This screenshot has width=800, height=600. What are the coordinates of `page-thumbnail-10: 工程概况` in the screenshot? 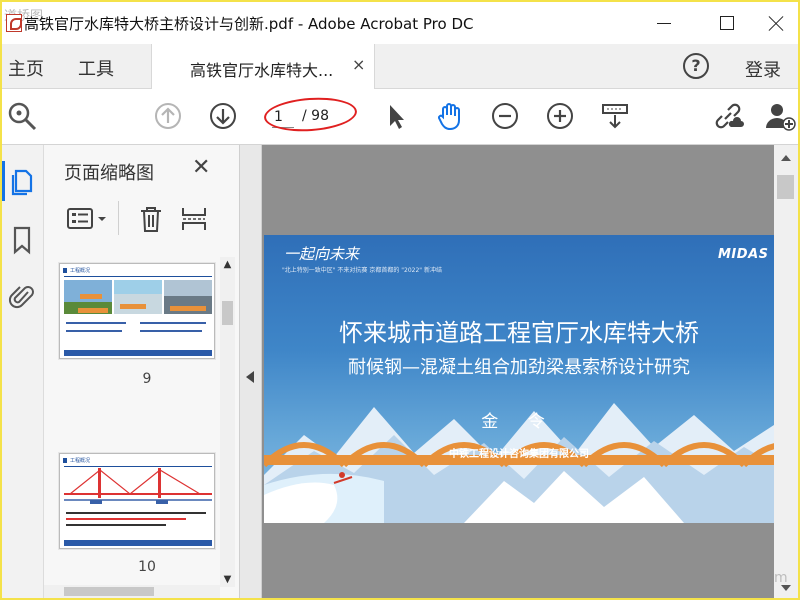 It's located at (137, 501).